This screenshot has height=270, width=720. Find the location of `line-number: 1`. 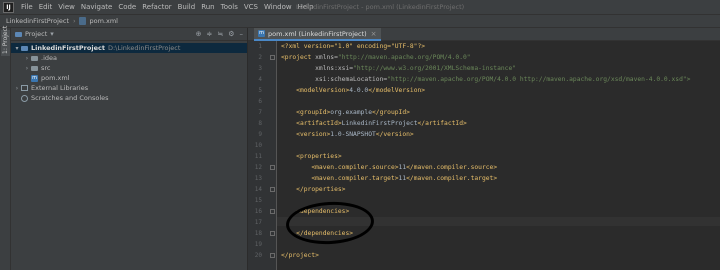

line-number: 1 is located at coordinates (260, 46).